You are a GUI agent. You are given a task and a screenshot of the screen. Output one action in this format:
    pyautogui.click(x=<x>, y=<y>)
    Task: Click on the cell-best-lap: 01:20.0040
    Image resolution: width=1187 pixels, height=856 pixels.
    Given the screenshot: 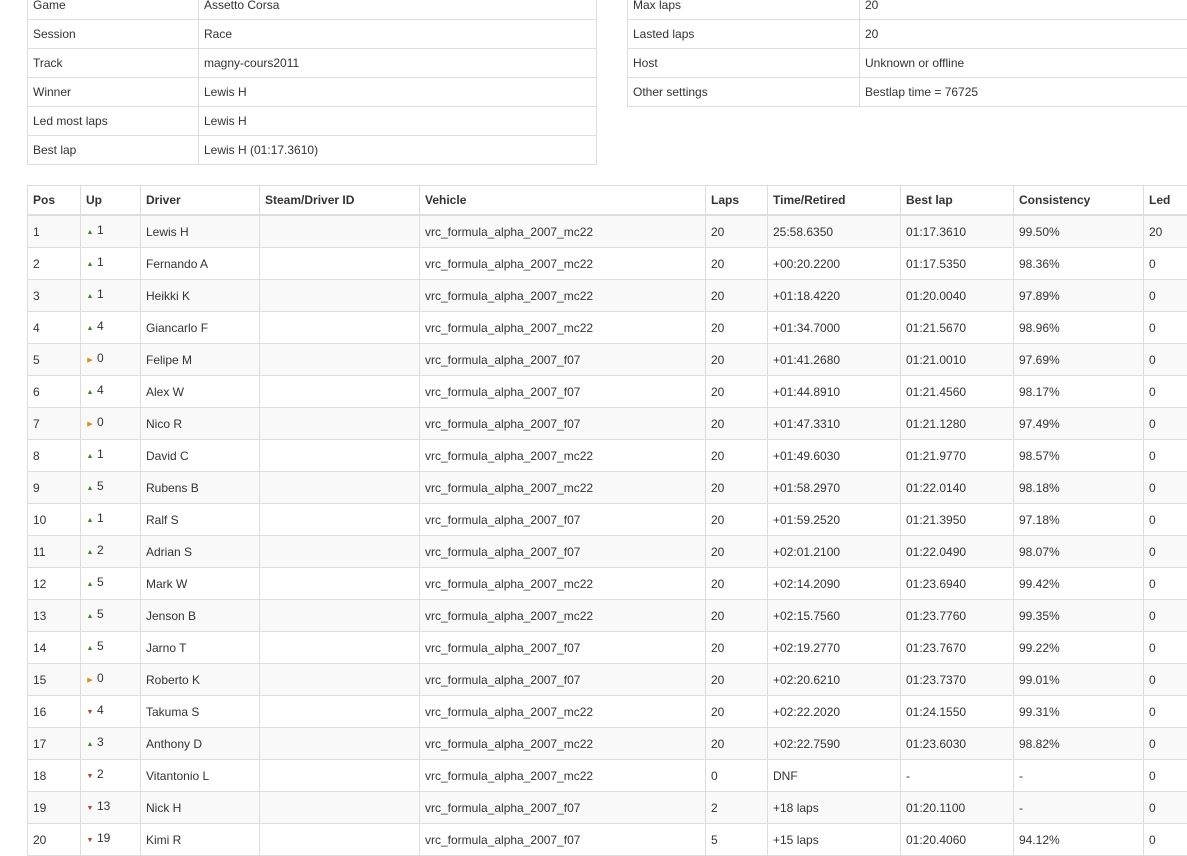 What is the action you would take?
    pyautogui.click(x=957, y=296)
    